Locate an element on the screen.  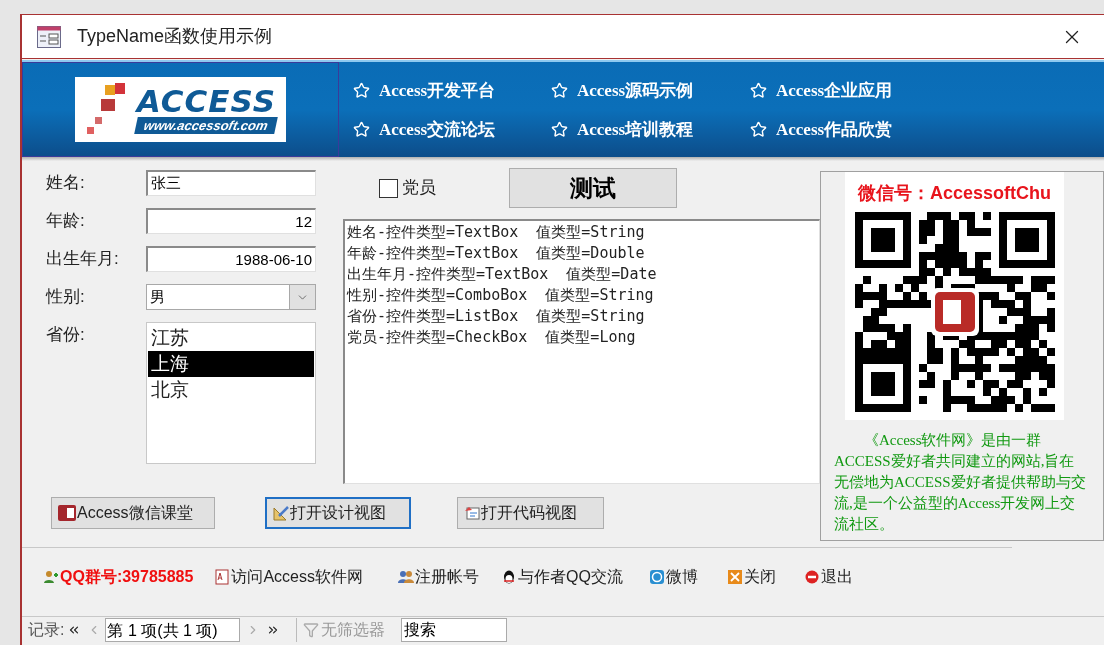
output-line: 党员-控件类型=CheckBox 值类型=Long is located at coordinates (492, 337).